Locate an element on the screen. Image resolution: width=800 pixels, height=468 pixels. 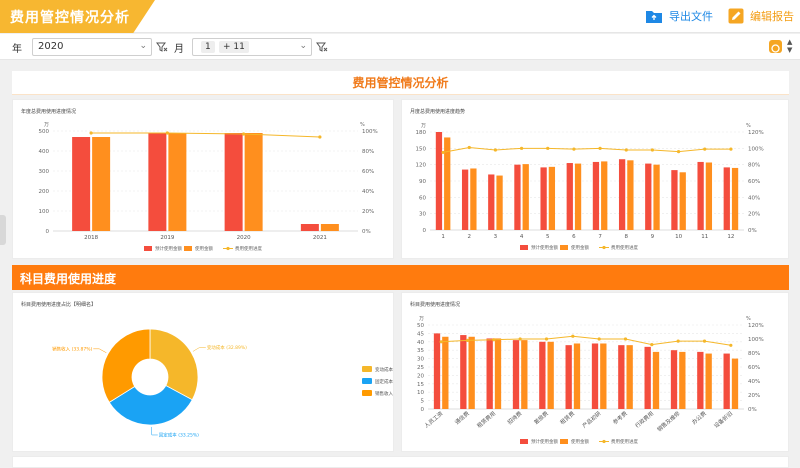
y2-tick-label: 20% is located at coordinates (754, 215).